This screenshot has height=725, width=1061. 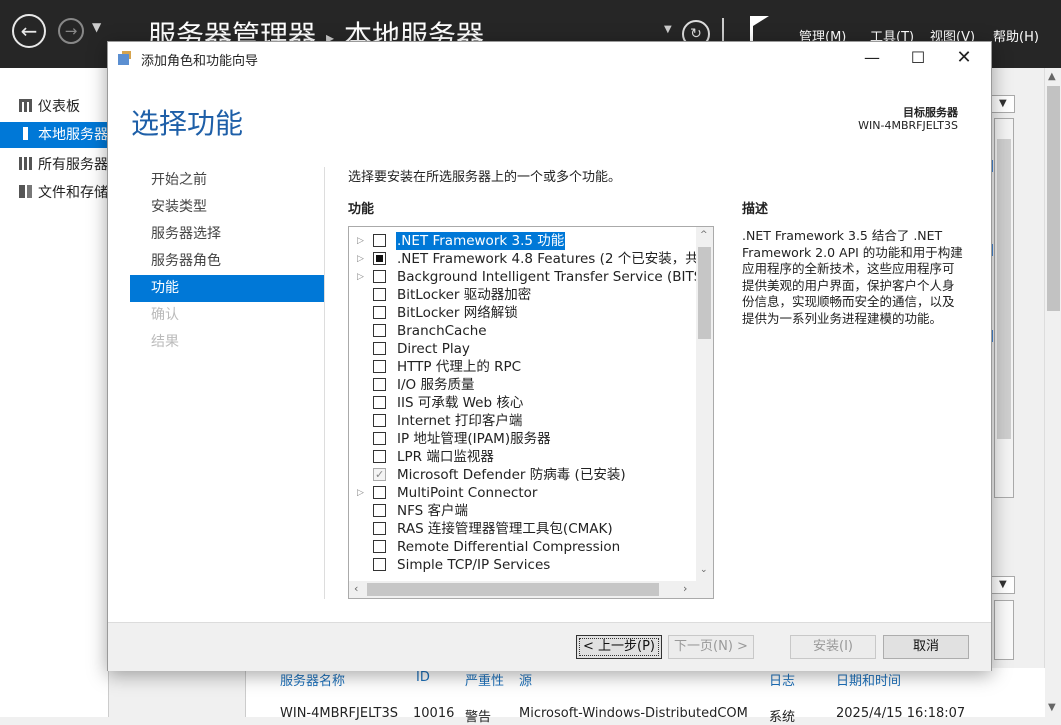 What do you see at coordinates (227, 261) in the screenshot?
I see `step-server-roles: 服务器角色` at bounding box center [227, 261].